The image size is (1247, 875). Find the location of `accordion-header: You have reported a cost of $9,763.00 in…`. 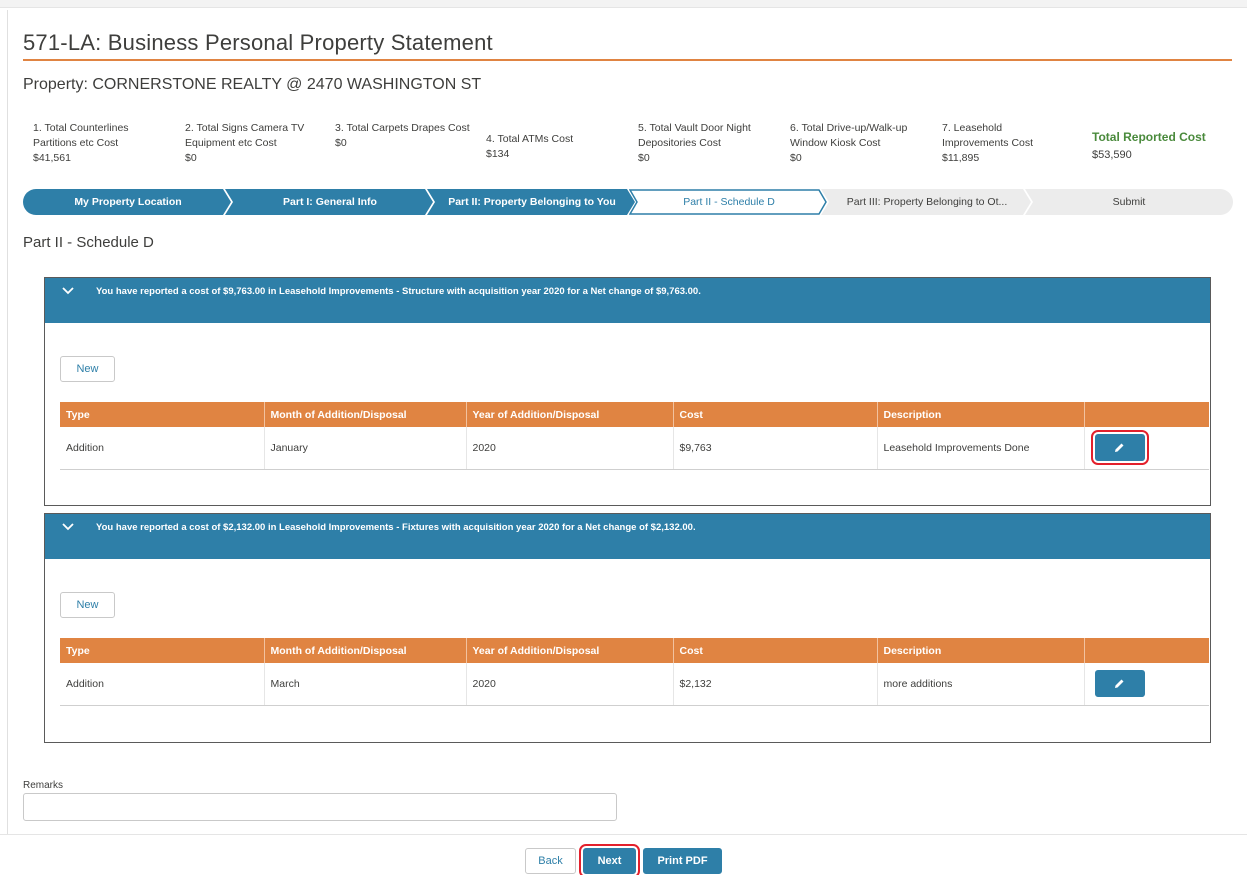

accordion-header: You have reported a cost of $9,763.00 in… is located at coordinates (627, 300).